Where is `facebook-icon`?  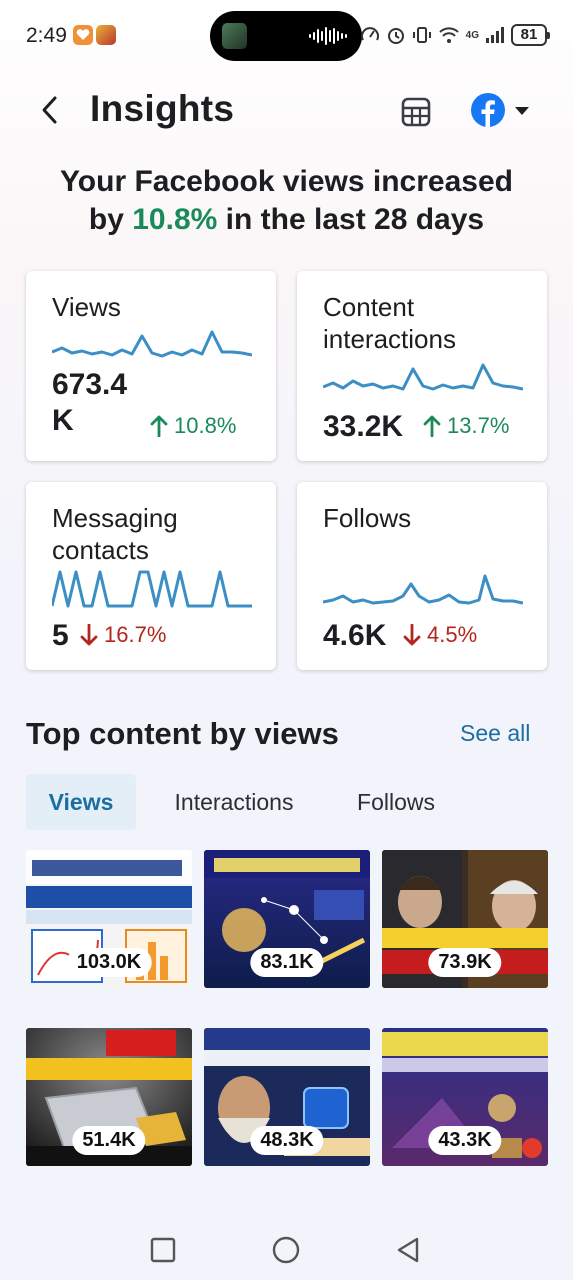
facebook-icon is located at coordinates (488, 110).